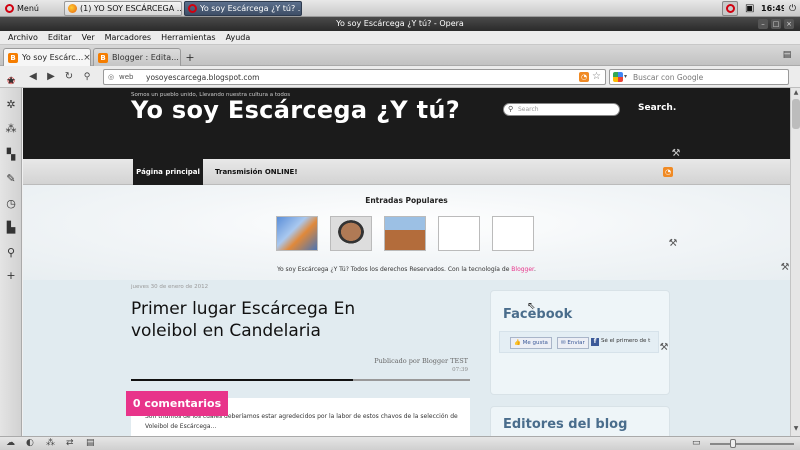 The width and height of the screenshot is (800, 450). I want to click on rss-feed-icon: ◔, so click(584, 77).